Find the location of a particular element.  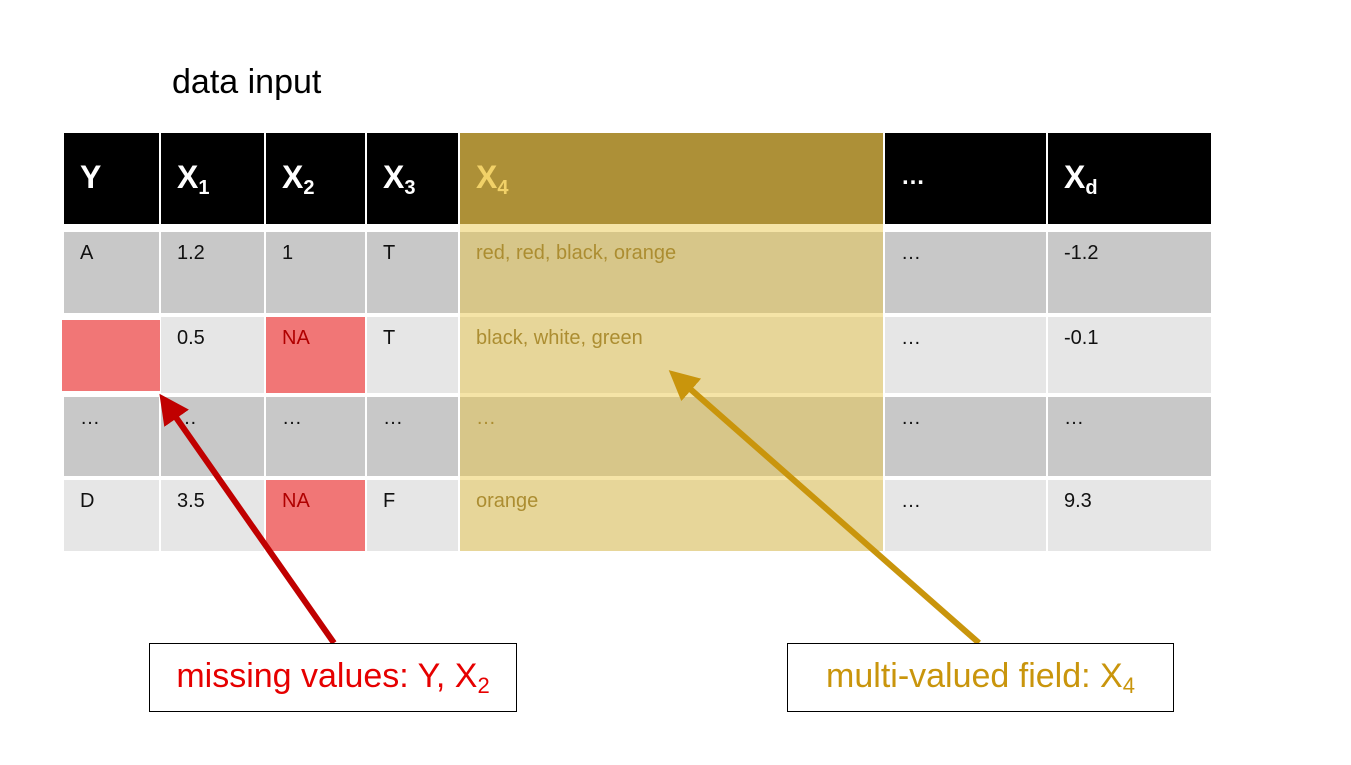

multi-valued-field-callout: multi-valued field: X4 is located at coordinates (980, 677).